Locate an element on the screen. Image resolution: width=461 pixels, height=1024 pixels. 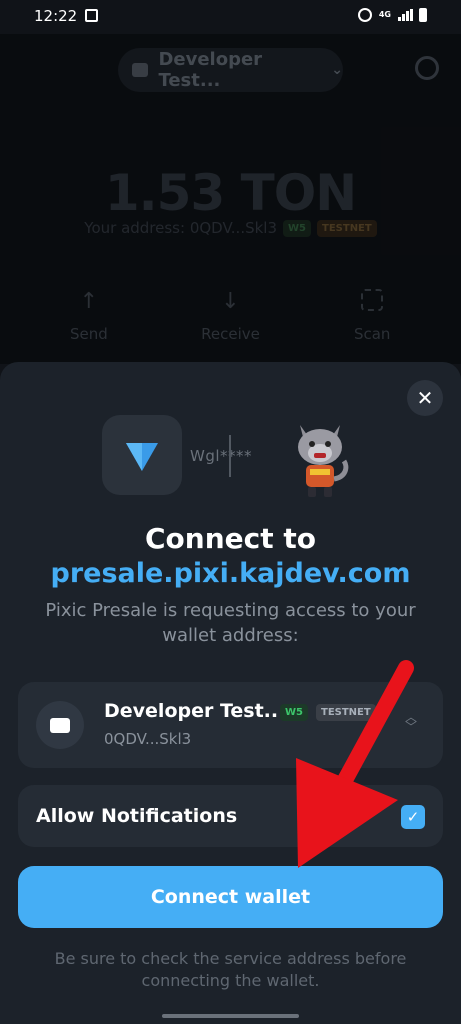
notifications-checkbox: ✓ is located at coordinates (413, 817).